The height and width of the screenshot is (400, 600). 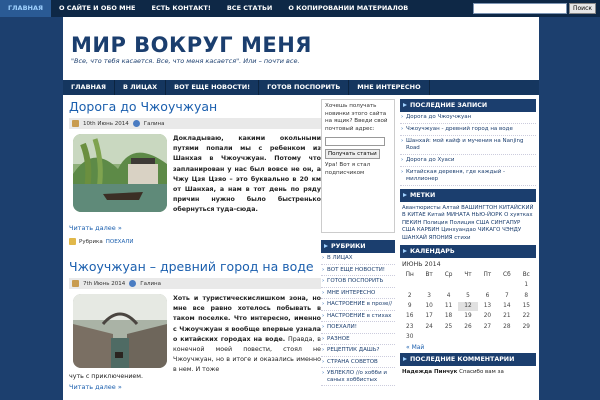 I want to click on calendar-day: 11, so click(x=448, y=305).